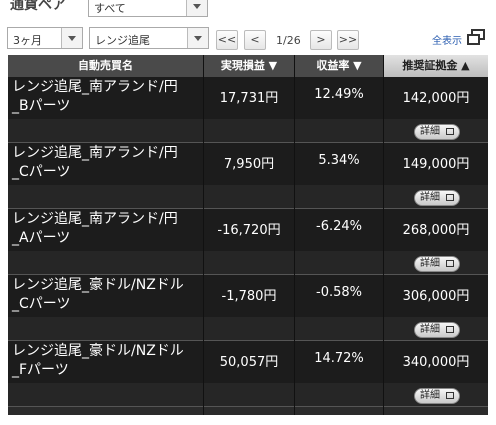  What do you see at coordinates (107, 361) in the screenshot?
I see `strategy-name: レンジ追尾_豪ドル/NZドル _Fパーツ` at bounding box center [107, 361].